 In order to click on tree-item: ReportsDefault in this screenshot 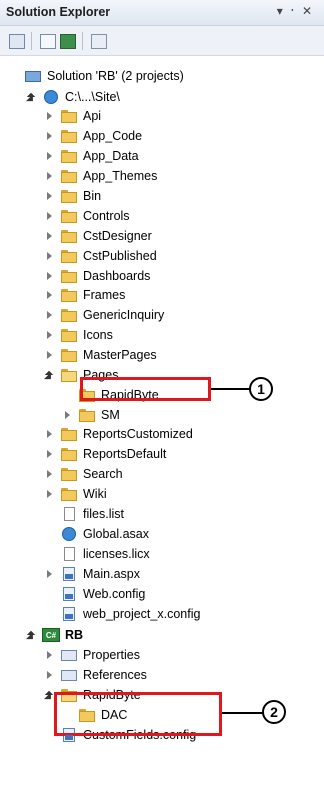, I will do `click(105, 454)`.